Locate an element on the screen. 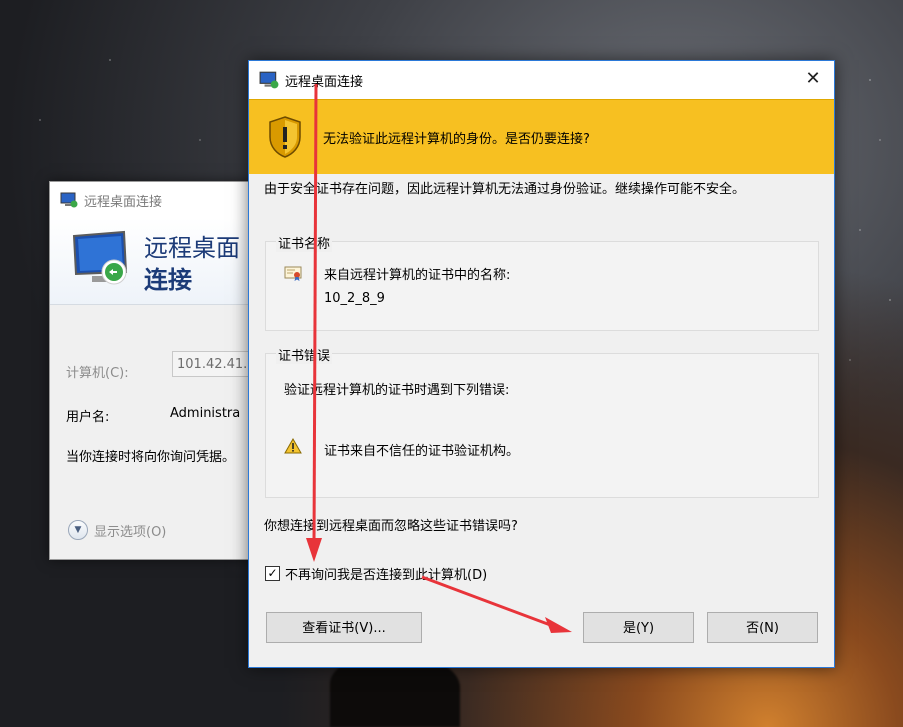 The height and width of the screenshot is (727, 903). intro-text: 由于安全证书存在问题，因此远程计算机无法通过身份验证。继续操作可能不安全。 is located at coordinates (505, 189).